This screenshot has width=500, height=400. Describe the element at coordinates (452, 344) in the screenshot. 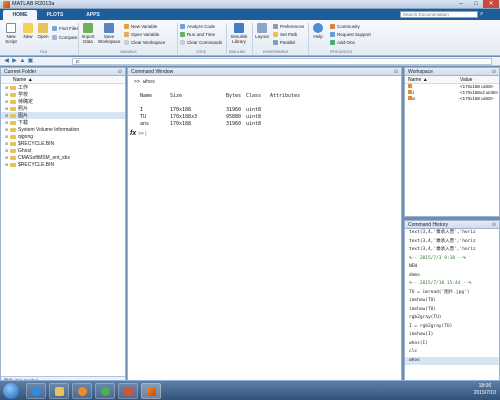

I see `history-entry: whos(I)` at that location.